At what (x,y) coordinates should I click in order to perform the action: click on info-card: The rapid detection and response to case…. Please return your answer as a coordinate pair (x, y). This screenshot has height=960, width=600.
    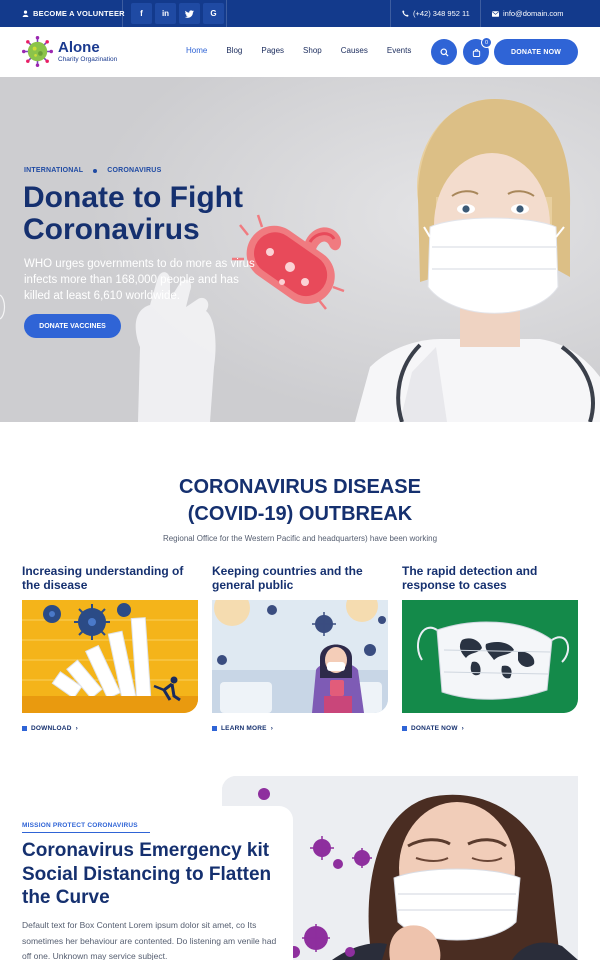
    Looking at the image, I should click on (490, 648).